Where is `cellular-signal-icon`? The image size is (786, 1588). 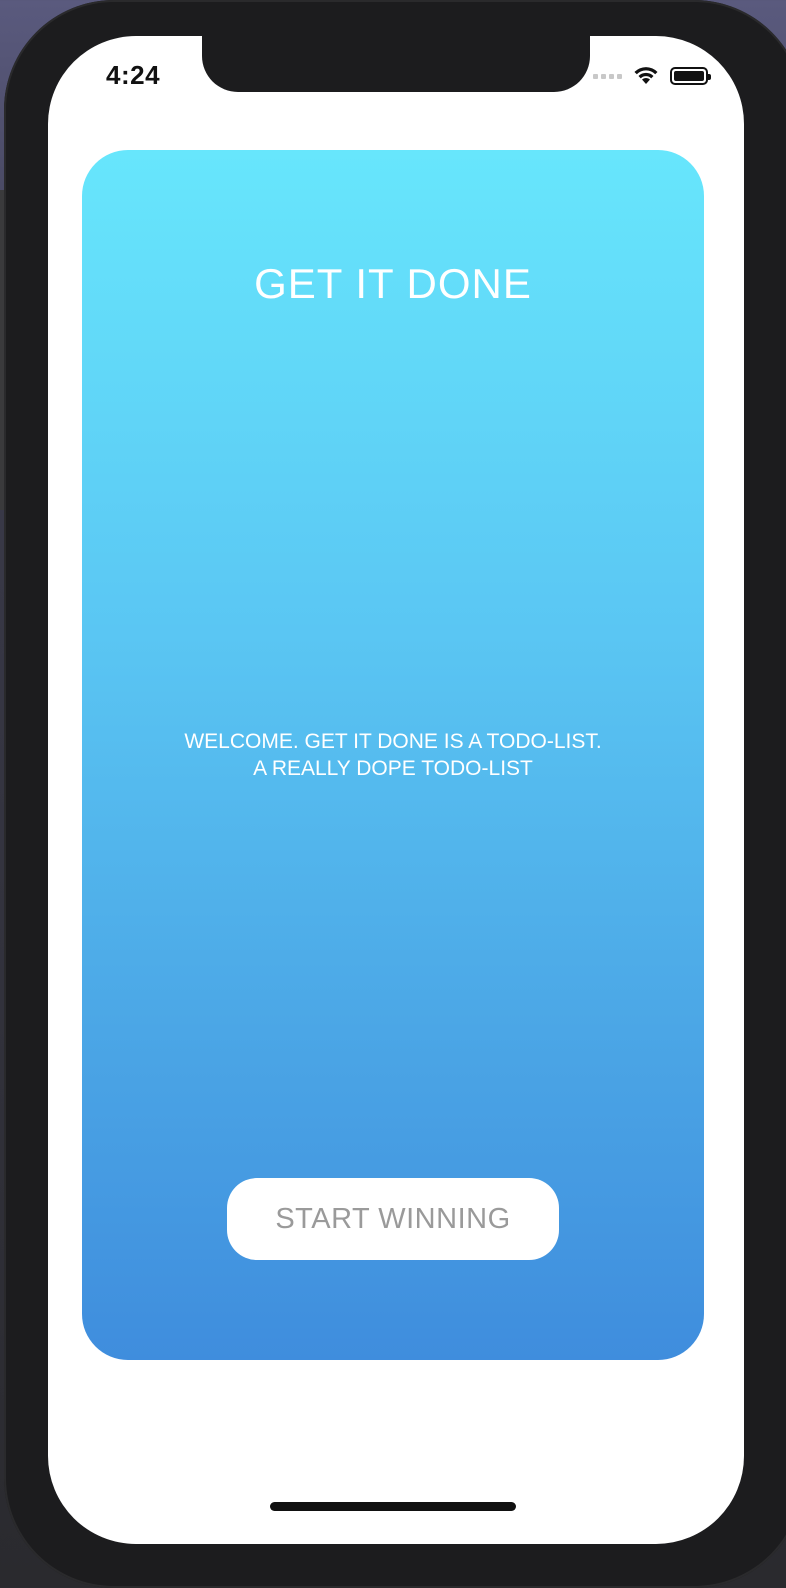 cellular-signal-icon is located at coordinates (607, 76).